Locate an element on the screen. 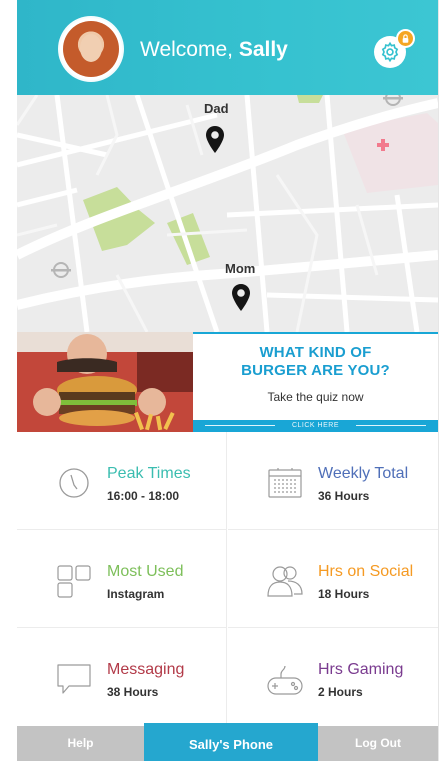 The width and height of the screenshot is (440, 761). stat-messaging: Messaging 38 Hours is located at coordinates (122, 677).